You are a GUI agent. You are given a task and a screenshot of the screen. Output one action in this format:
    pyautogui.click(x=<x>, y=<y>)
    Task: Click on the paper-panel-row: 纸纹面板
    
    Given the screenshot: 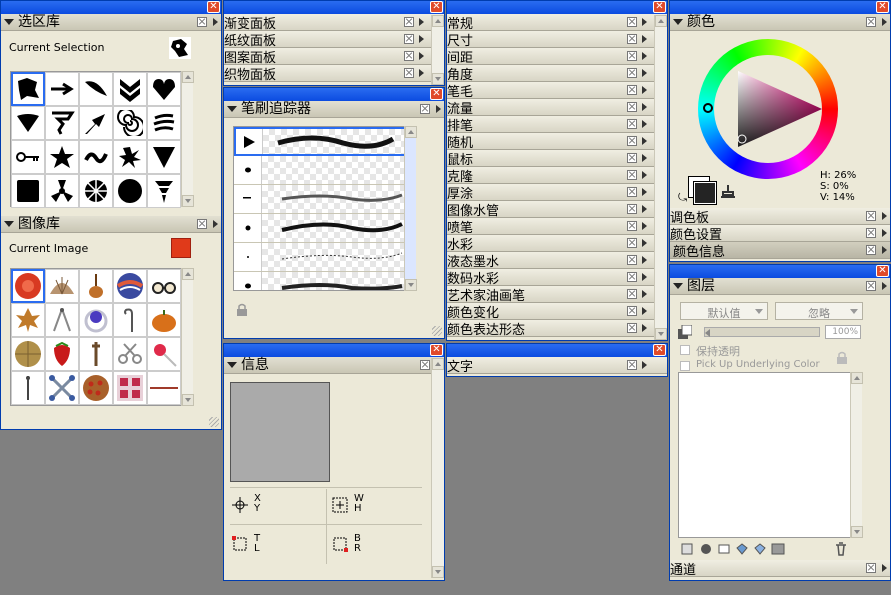 What is the action you would take?
    pyautogui.click(x=334, y=40)
    